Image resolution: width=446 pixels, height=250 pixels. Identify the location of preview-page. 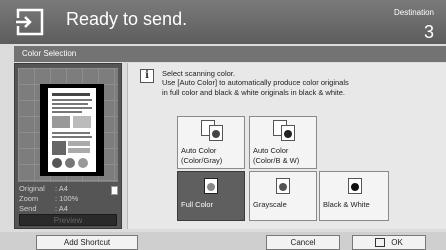
(72, 130).